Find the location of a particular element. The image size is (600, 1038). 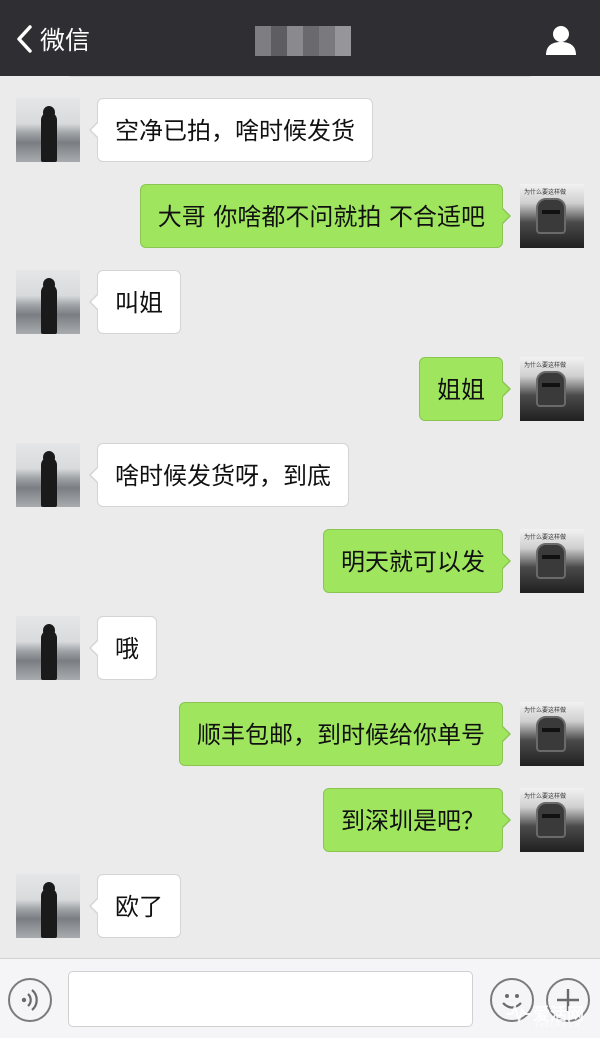

heartbeat-icon is located at coordinates (519, 1013).